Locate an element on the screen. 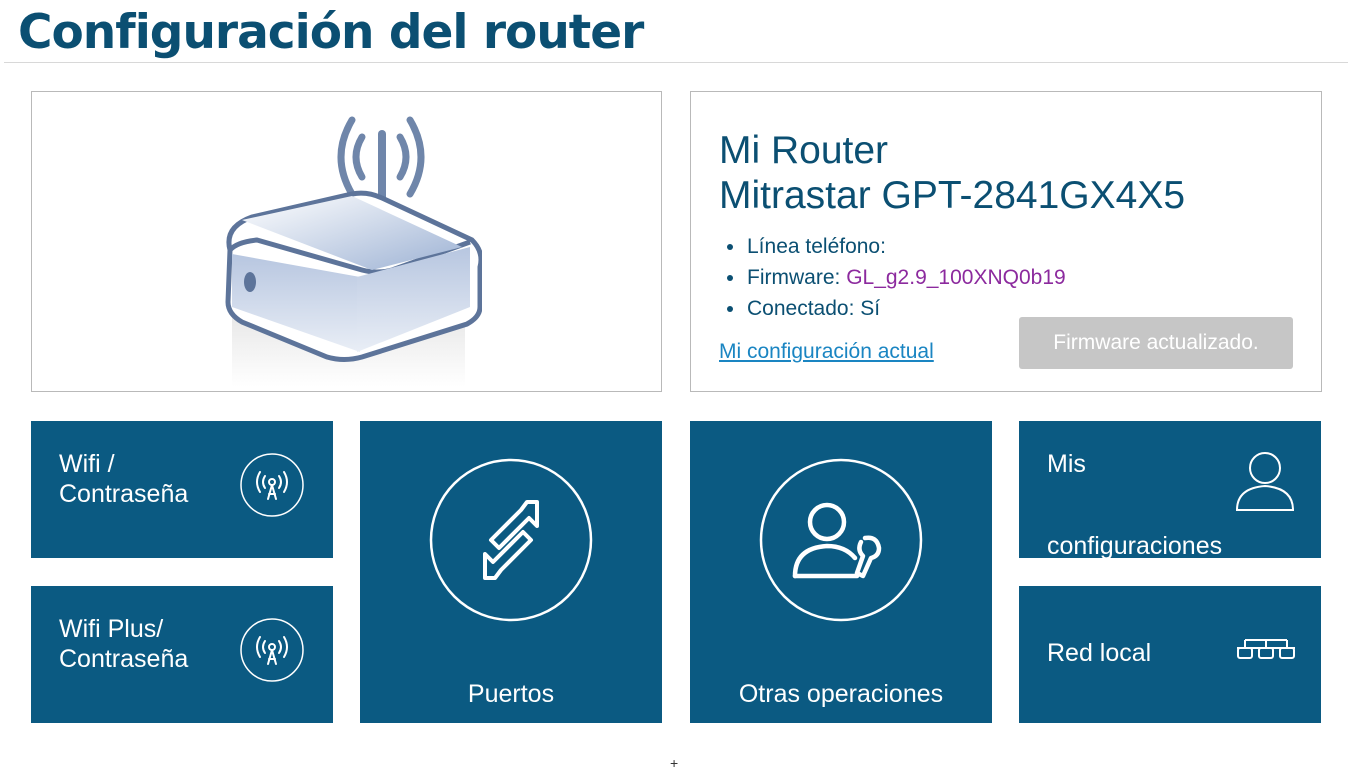  phone-line-item: Línea teléfono: is located at coordinates (892, 246).